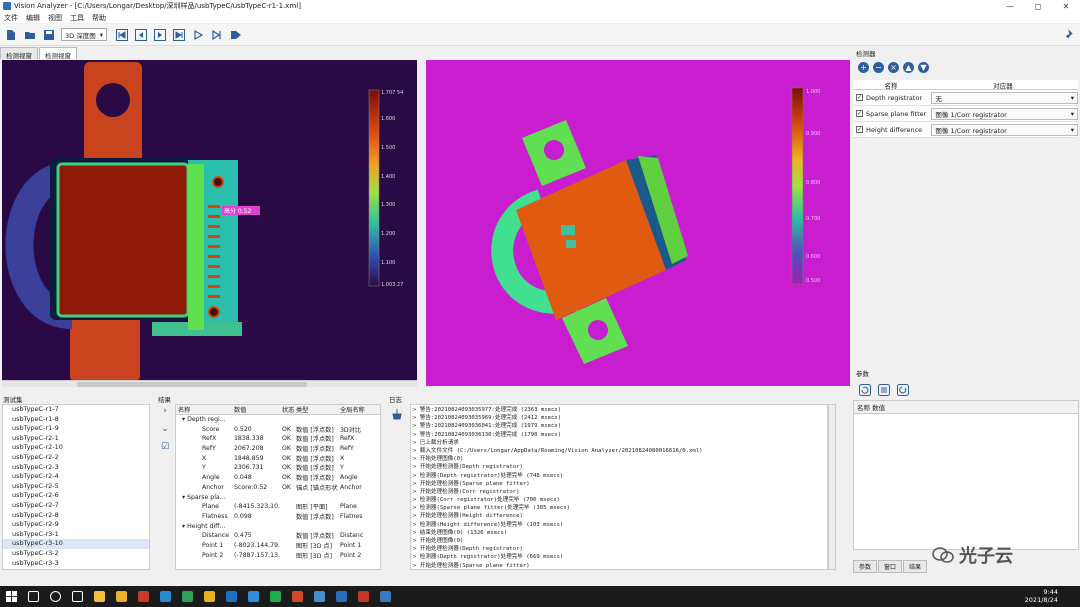 The image size is (1080, 607). Describe the element at coordinates (76, 568) in the screenshot. I see `test-set-item: usbTypeC-r3-4` at that location.